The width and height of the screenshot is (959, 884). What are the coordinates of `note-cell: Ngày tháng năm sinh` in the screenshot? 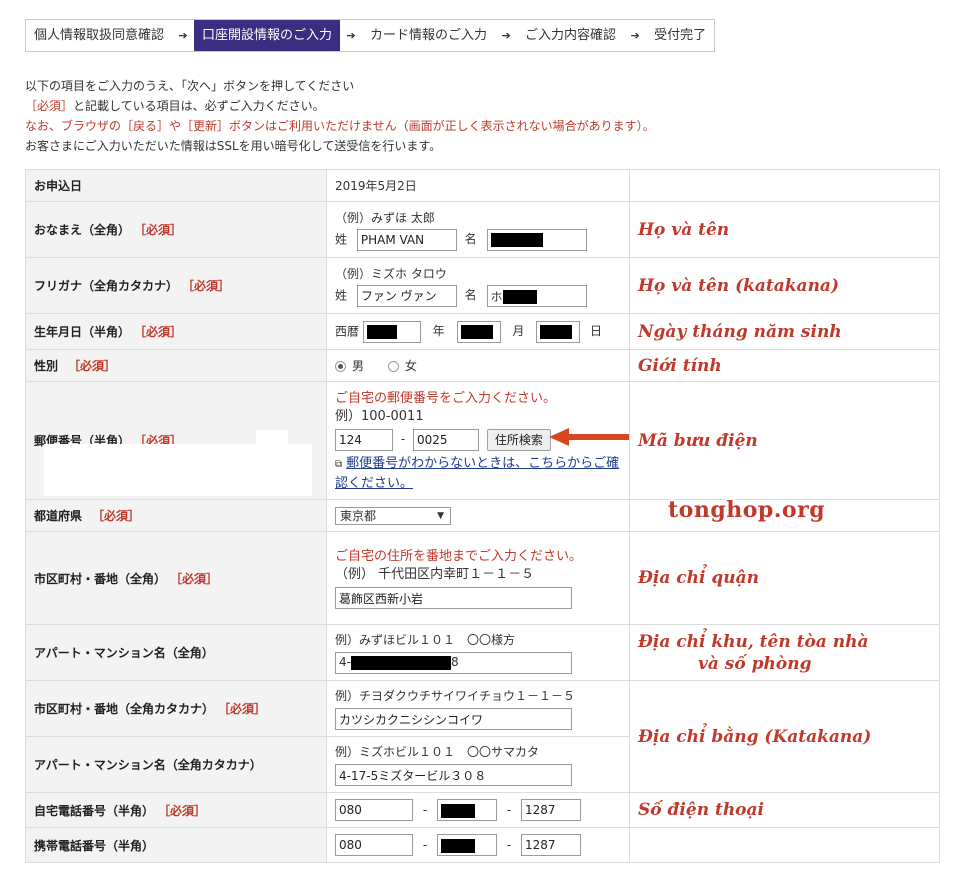 It's located at (784, 331).